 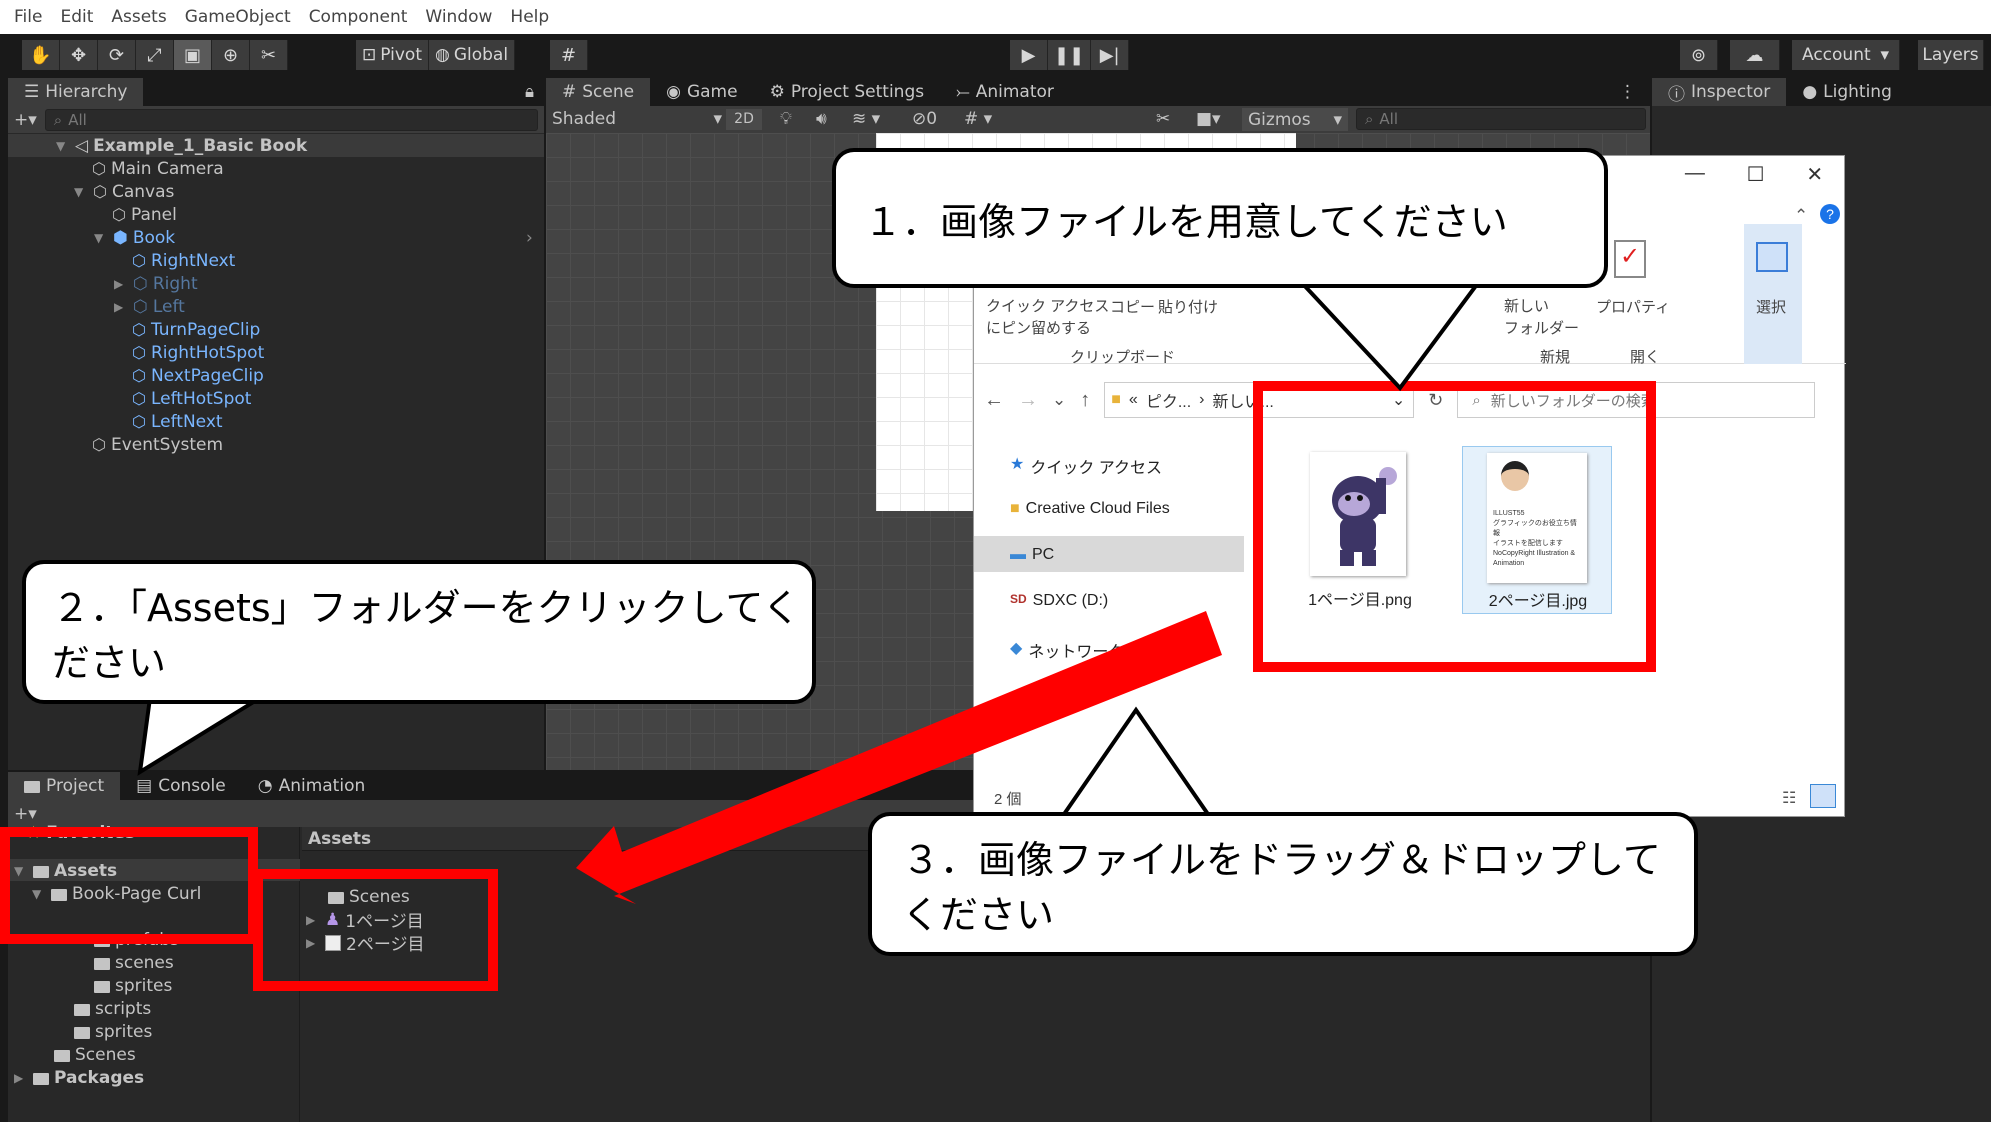 I want to click on callout-step-2: ２．「Assets」フォルダーをクリックしてください, so click(x=419, y=632).